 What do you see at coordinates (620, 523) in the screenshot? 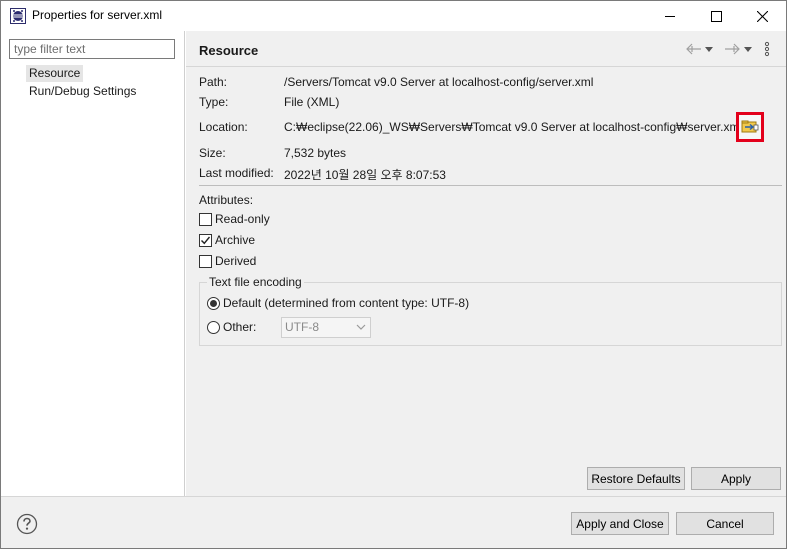
I see `apply-and-close-button: Apply and Close` at bounding box center [620, 523].